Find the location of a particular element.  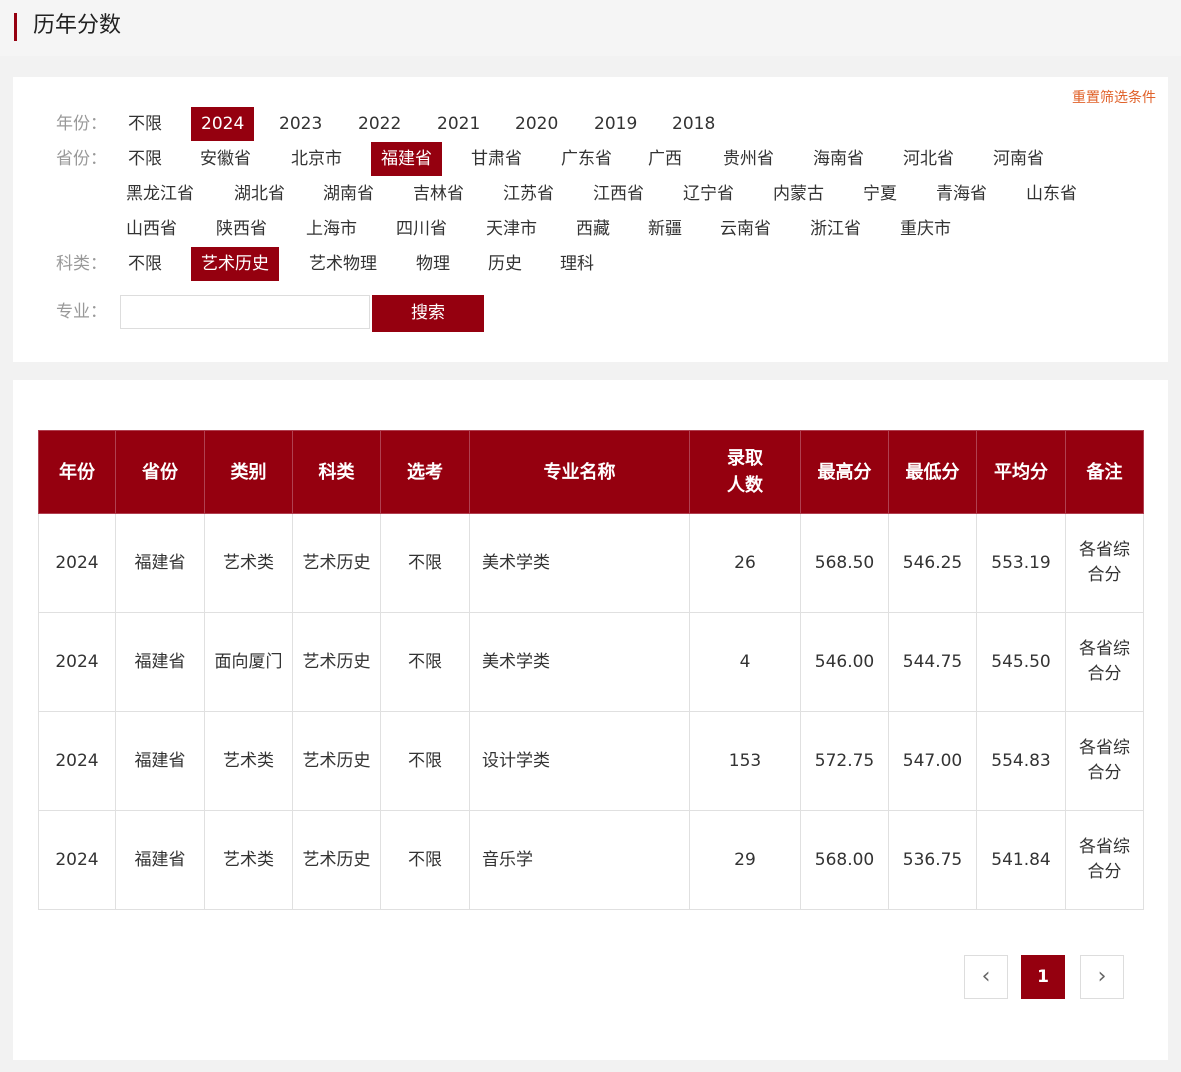

table-cell: 553.19 is located at coordinates (1021, 563).